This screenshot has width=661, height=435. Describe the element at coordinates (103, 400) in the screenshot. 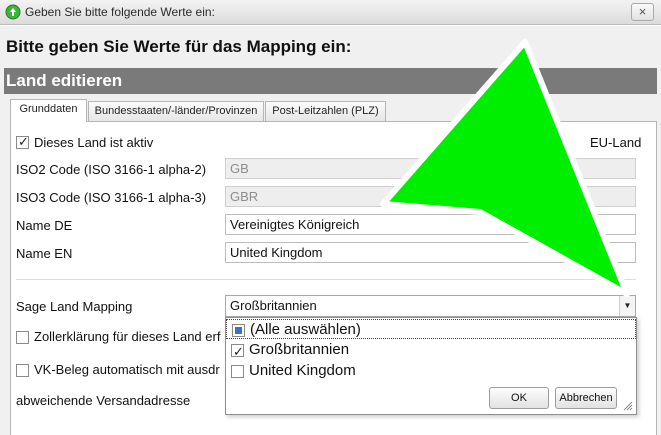

I see `versand-label: abweichende Versandadresse` at that location.